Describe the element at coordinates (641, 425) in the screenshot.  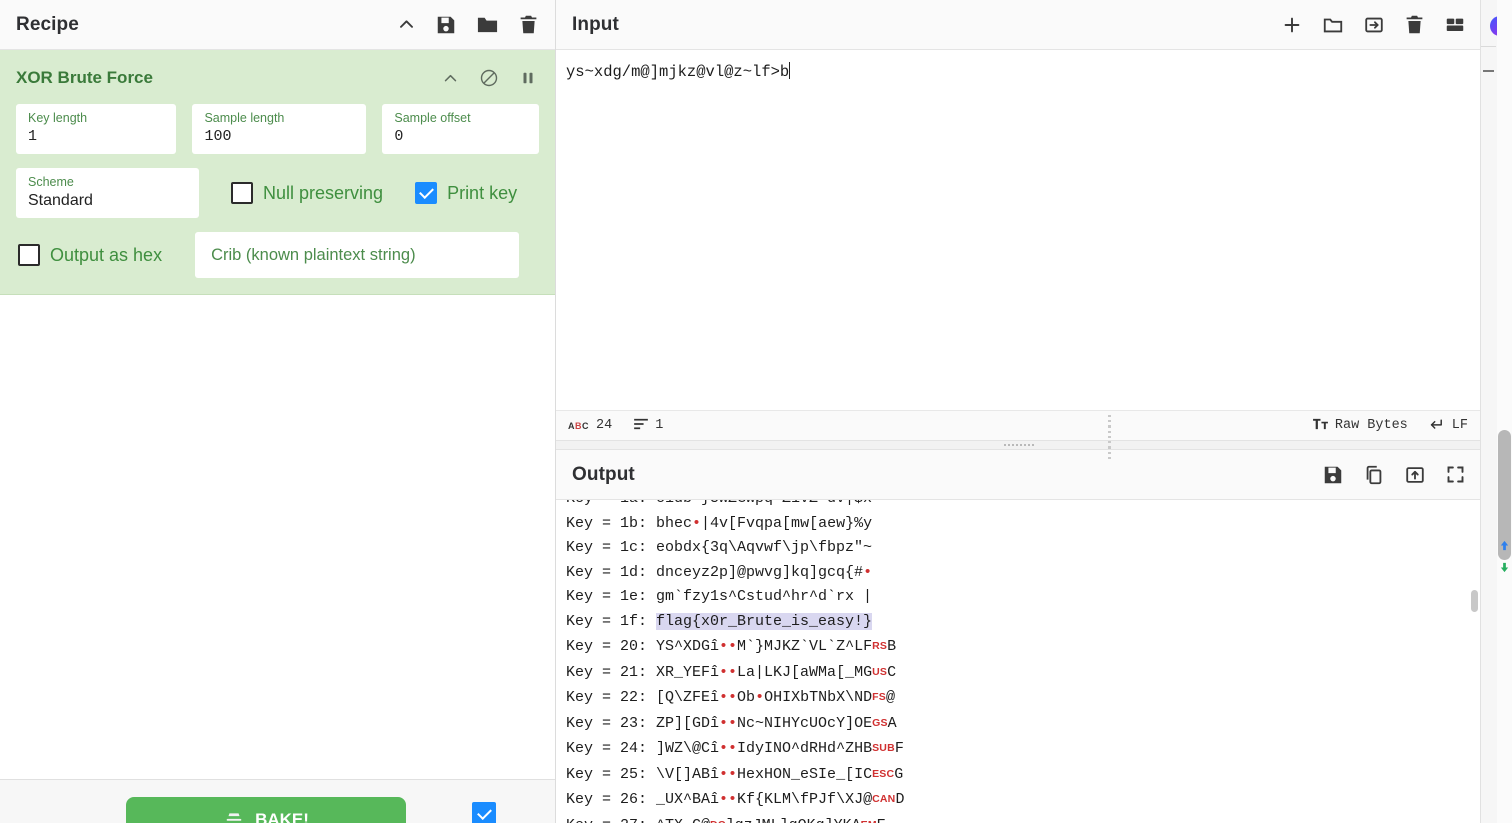
I see `lines-icon` at that location.